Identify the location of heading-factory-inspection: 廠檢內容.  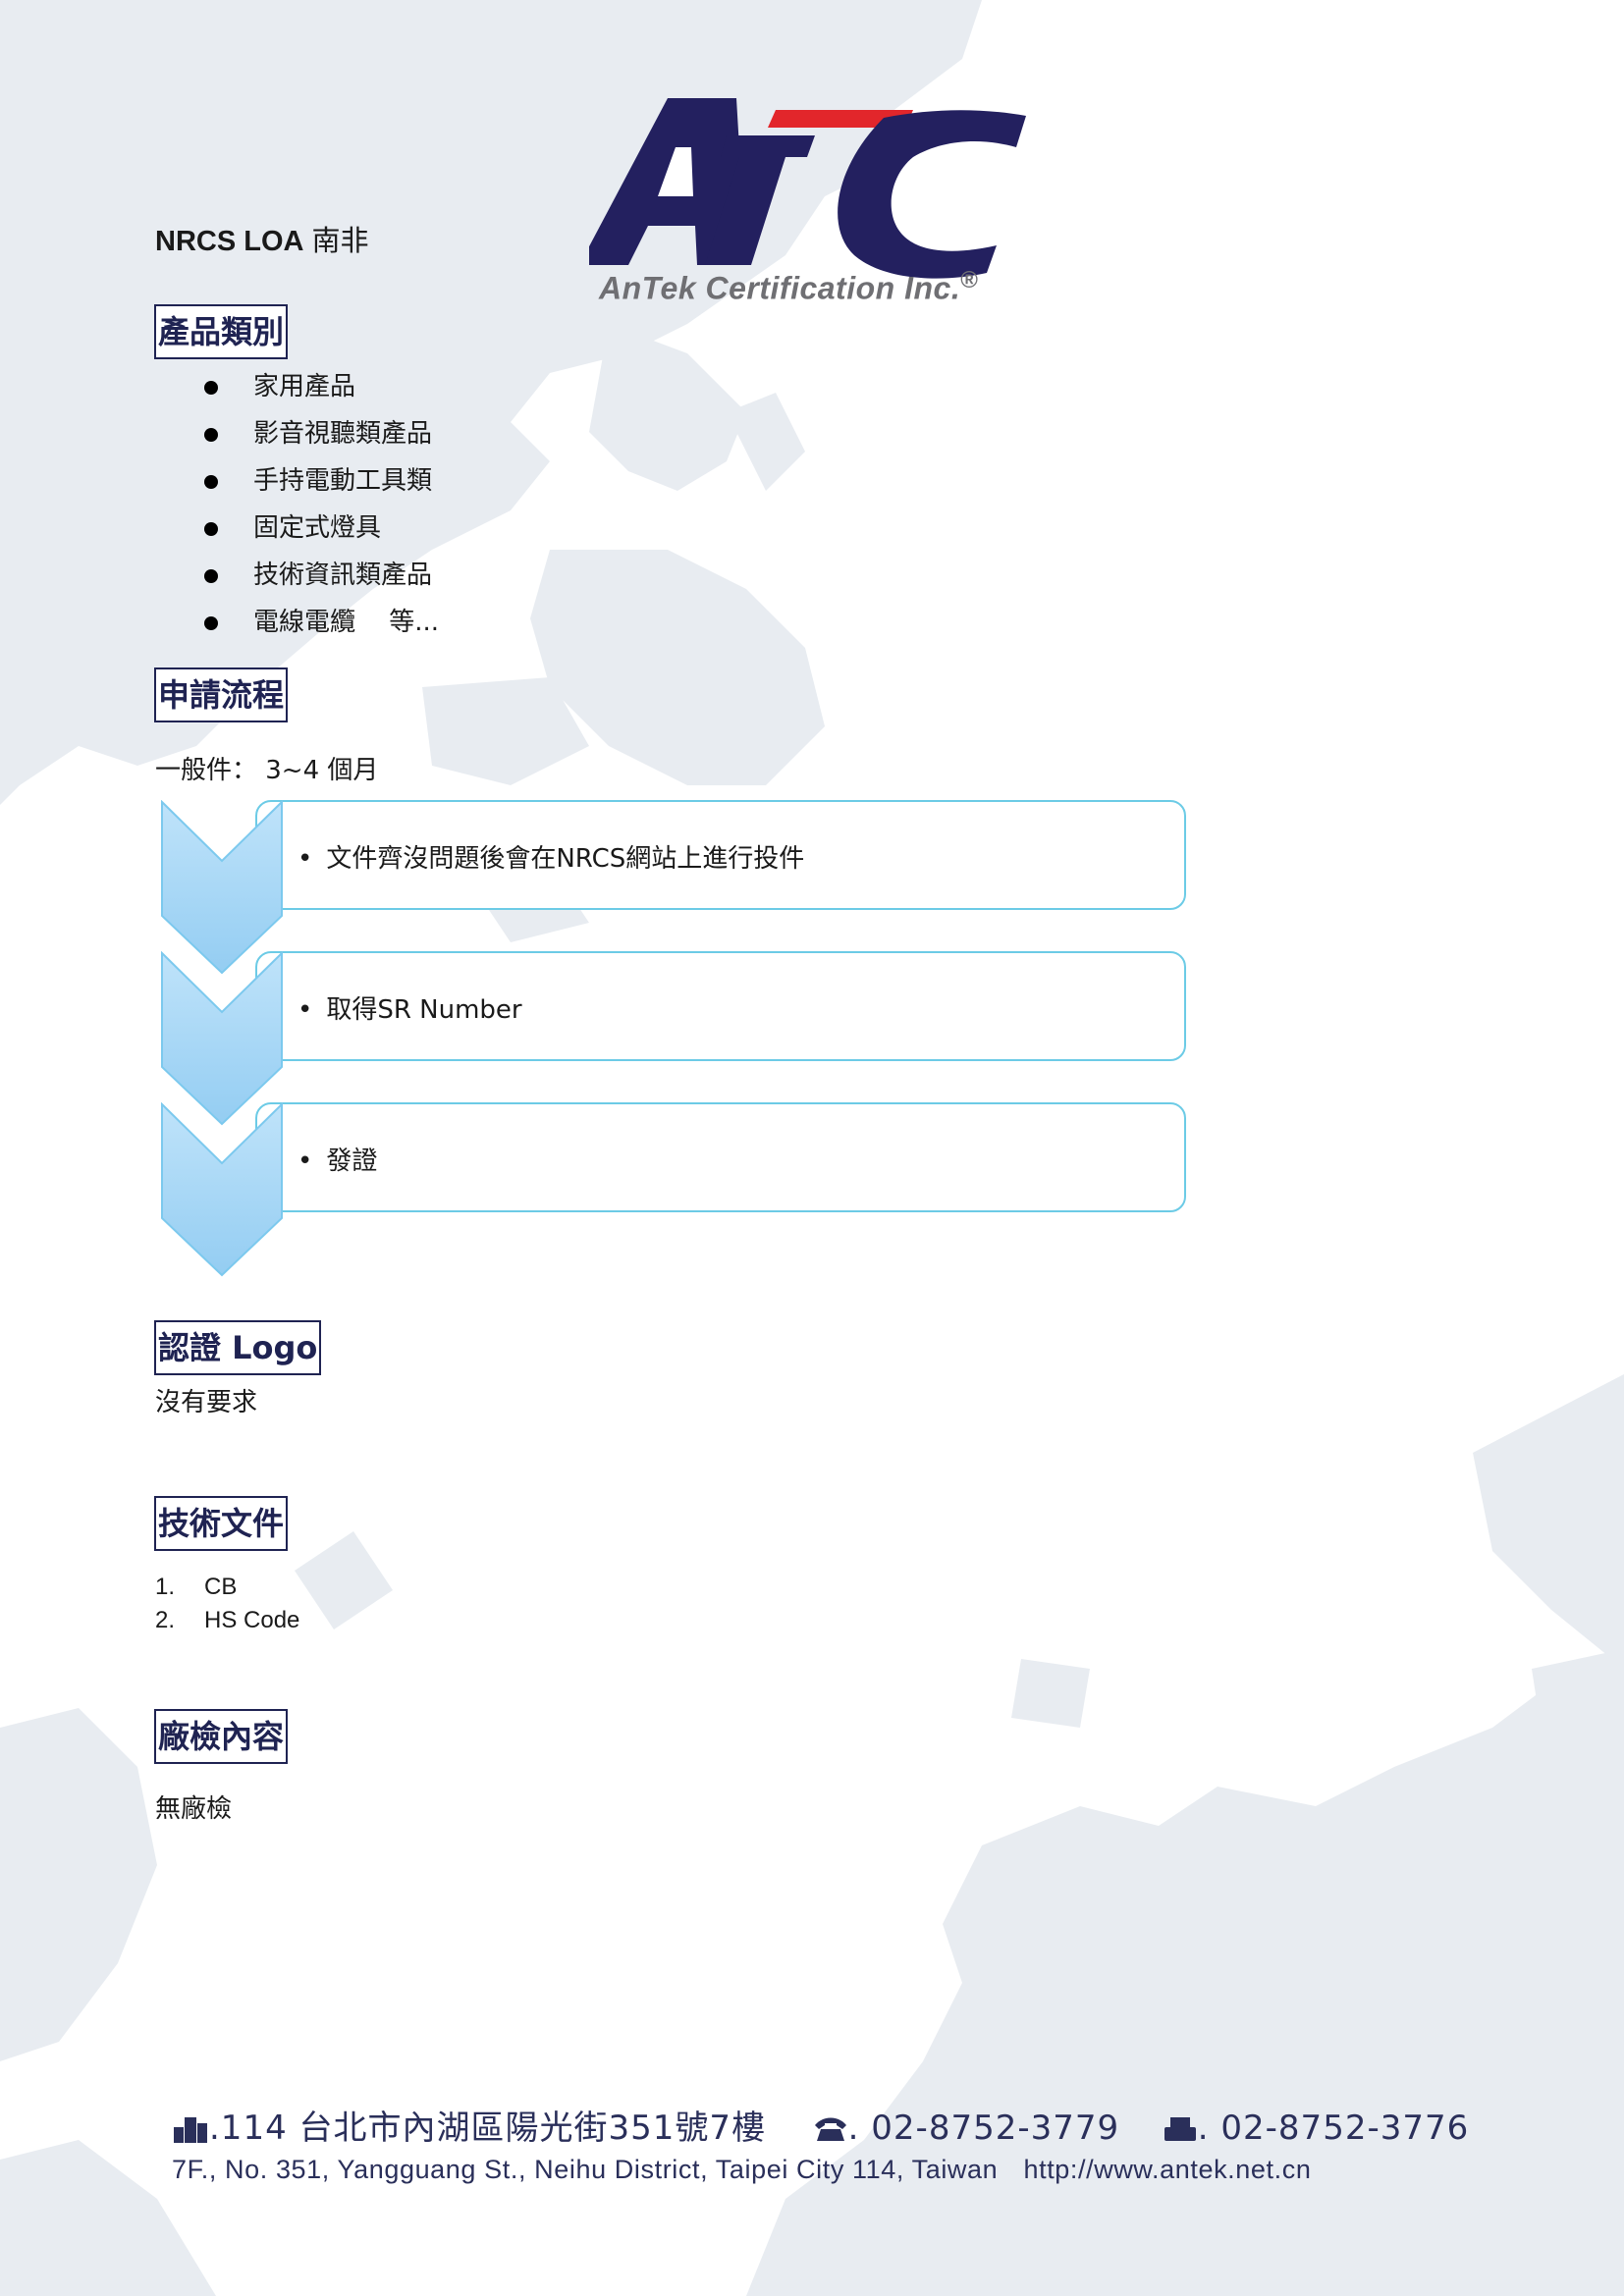
(221, 1736).